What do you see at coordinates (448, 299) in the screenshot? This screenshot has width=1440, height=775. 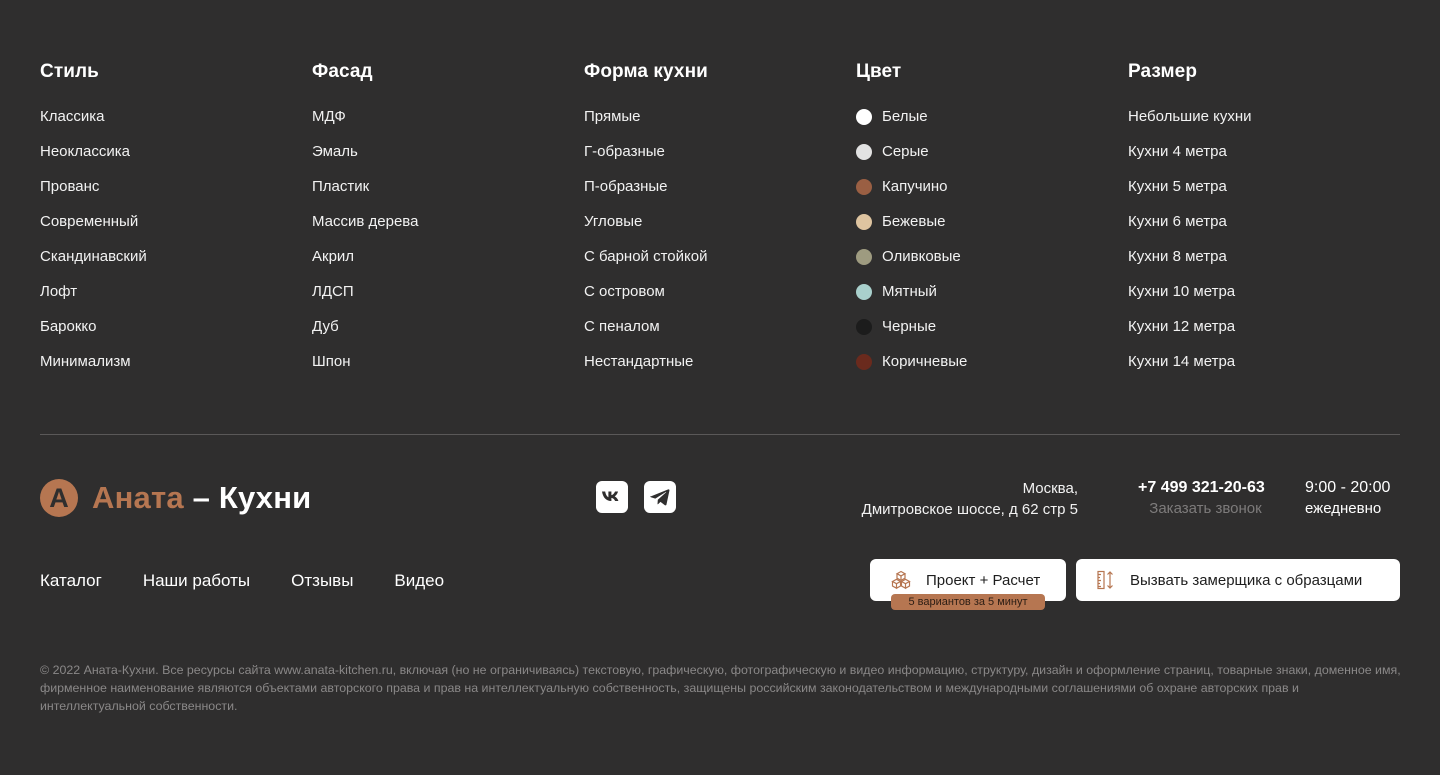 I see `link-facade-item: ЛДСП` at bounding box center [448, 299].